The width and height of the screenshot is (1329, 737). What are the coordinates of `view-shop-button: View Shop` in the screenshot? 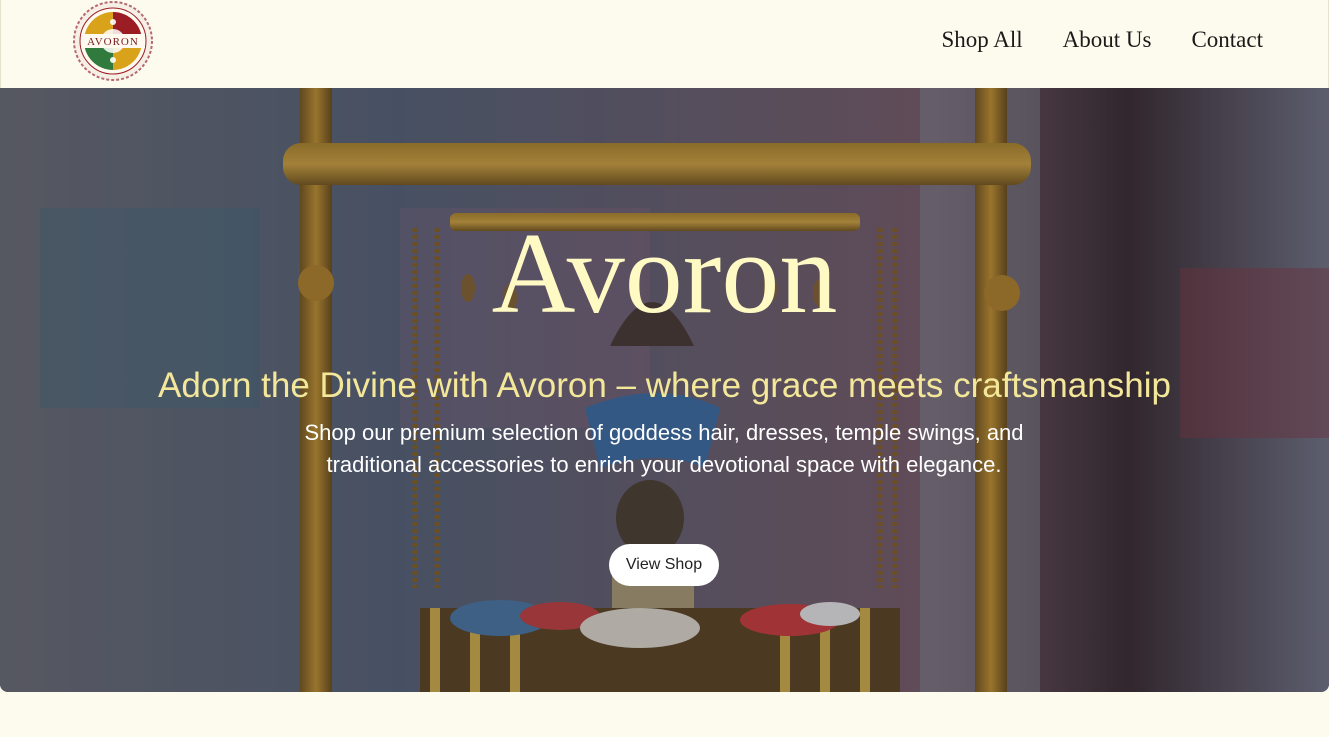 It's located at (664, 565).